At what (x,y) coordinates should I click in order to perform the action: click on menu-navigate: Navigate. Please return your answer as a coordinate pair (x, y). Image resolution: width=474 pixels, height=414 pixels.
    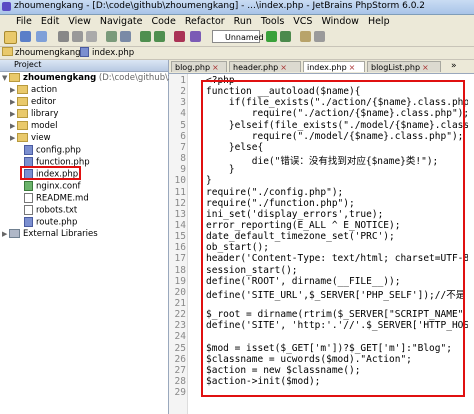
    Looking at the image, I should click on (121, 21).